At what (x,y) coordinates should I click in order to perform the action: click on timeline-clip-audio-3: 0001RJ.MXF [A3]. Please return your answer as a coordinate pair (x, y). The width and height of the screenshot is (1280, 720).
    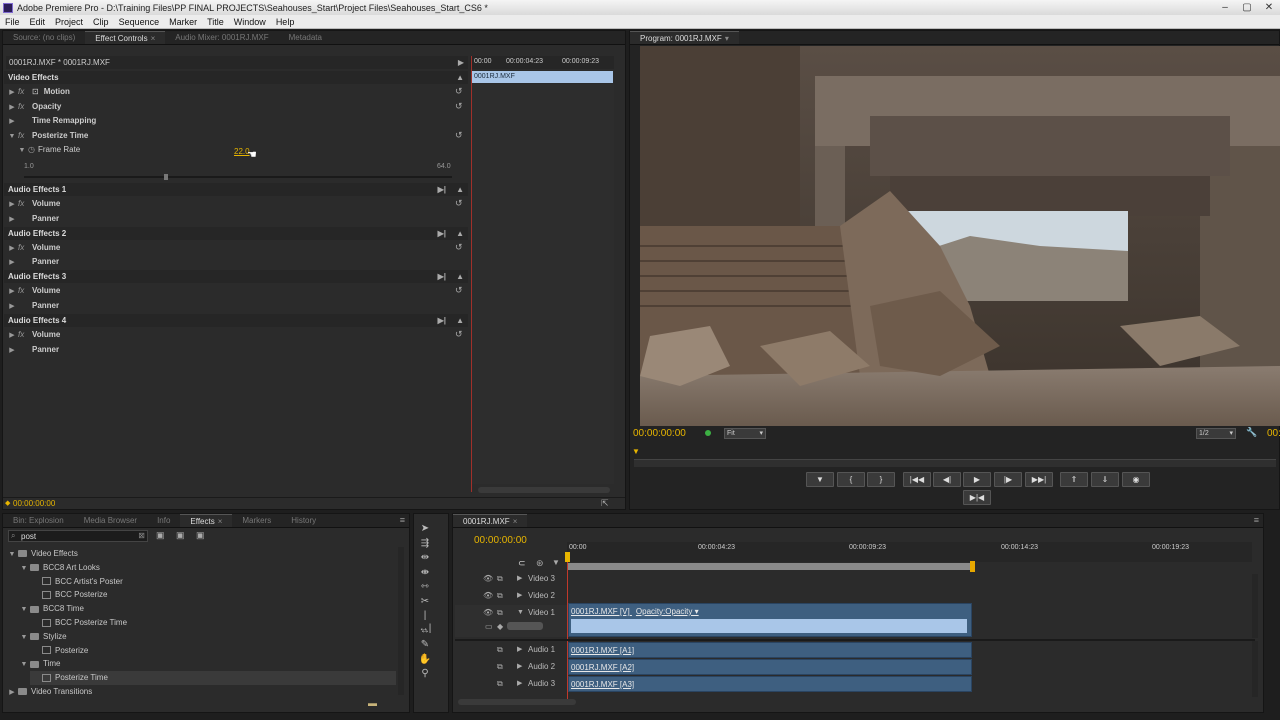
    Looking at the image, I should click on (770, 684).